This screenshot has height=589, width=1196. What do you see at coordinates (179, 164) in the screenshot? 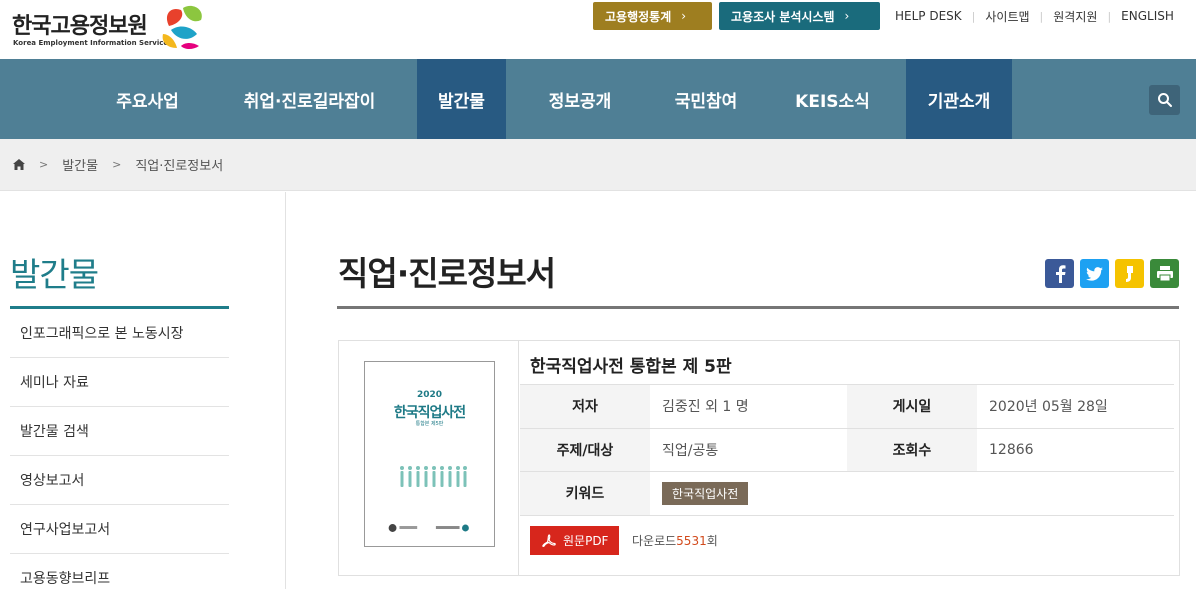
I see `breadcrumb-current: 직업·진로정보서` at bounding box center [179, 164].